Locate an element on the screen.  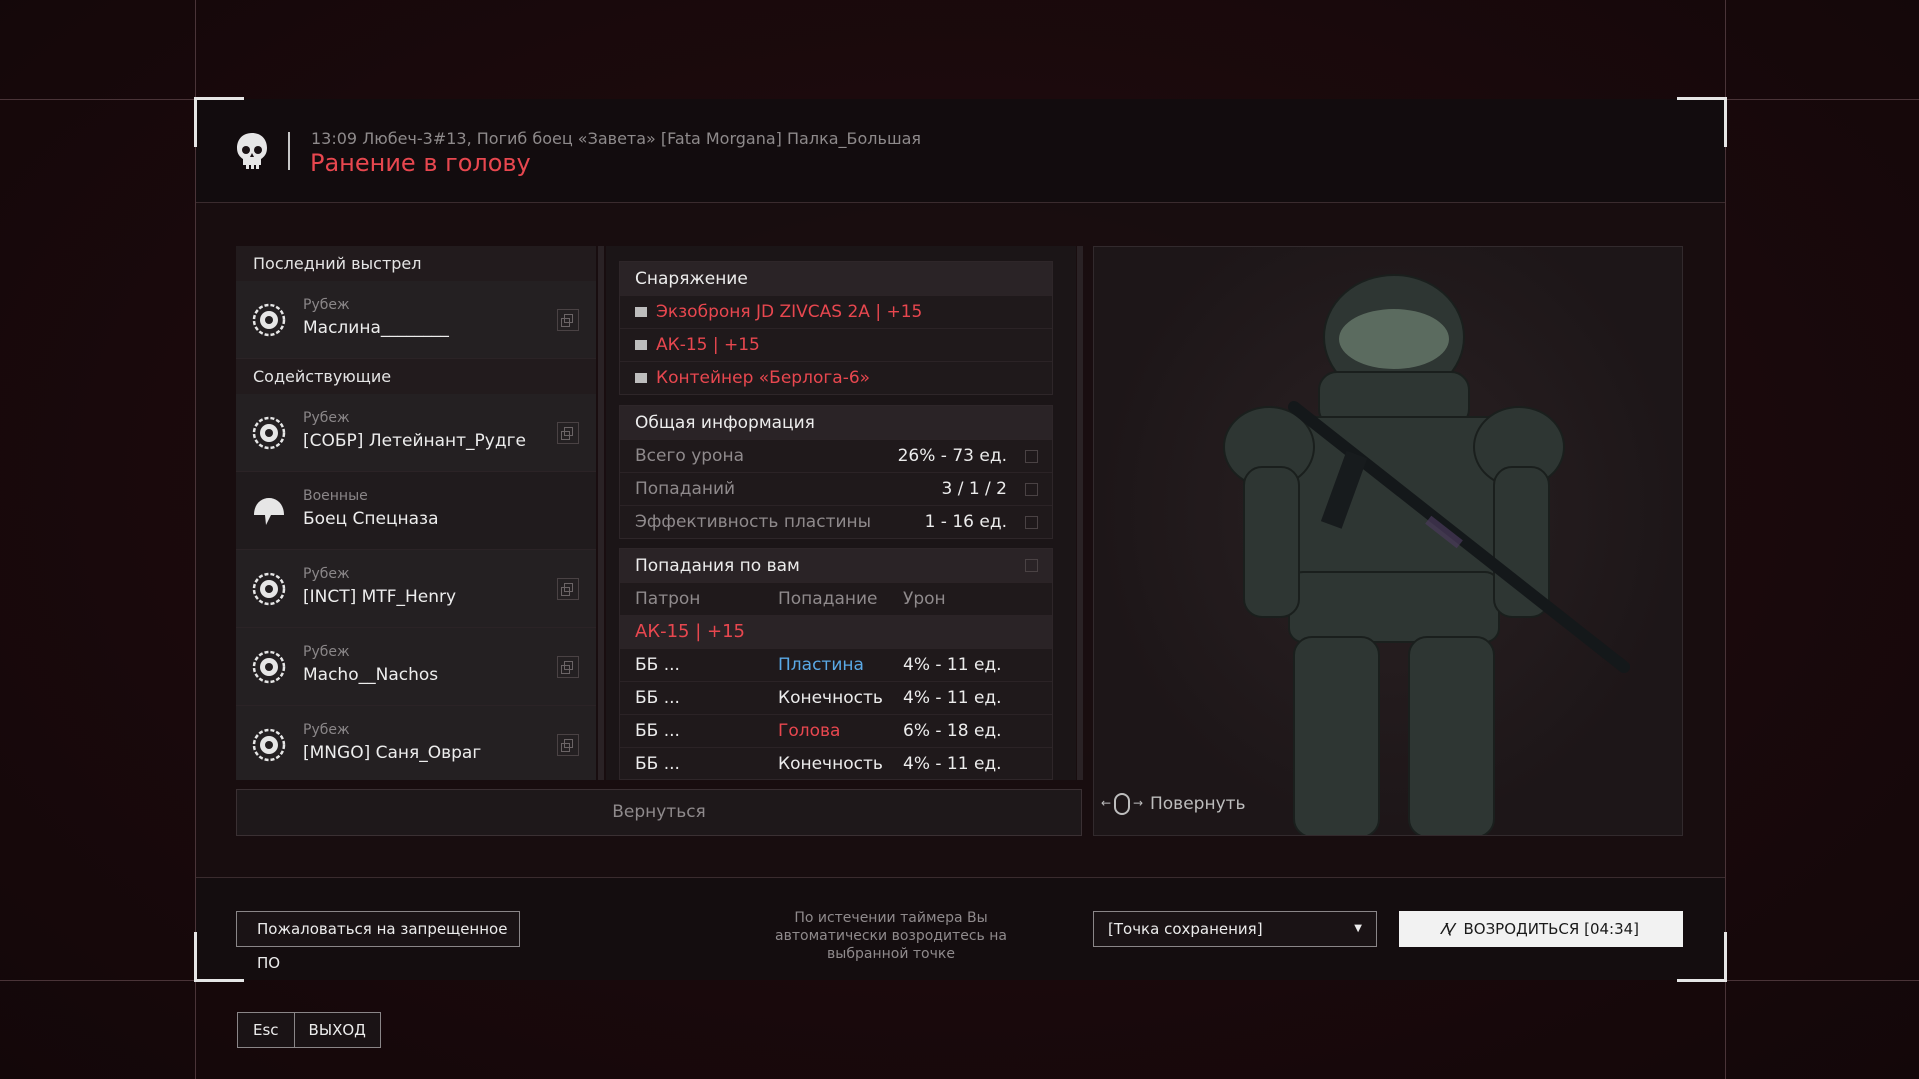
rotate-hint: Повернуть is located at coordinates (1173, 804).